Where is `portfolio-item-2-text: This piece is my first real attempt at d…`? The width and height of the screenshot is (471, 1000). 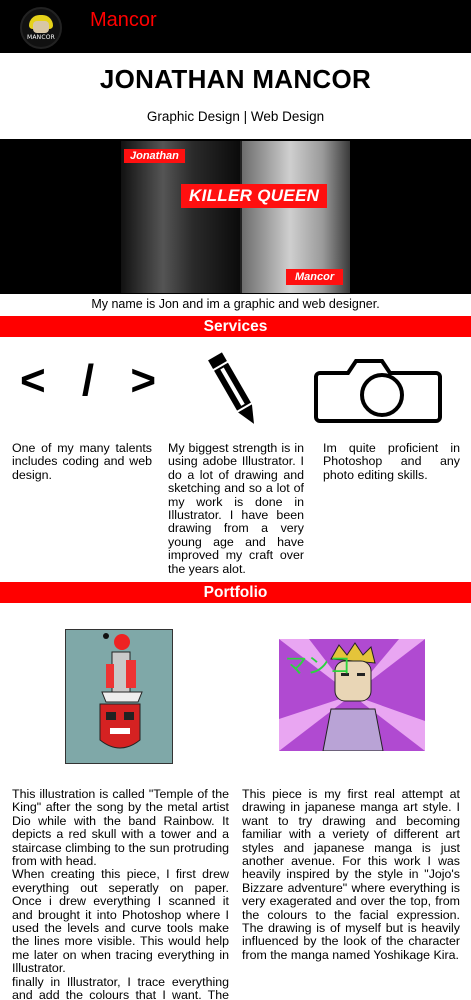 portfolio-item-2-text: This piece is my first real attempt at d… is located at coordinates (351, 874).